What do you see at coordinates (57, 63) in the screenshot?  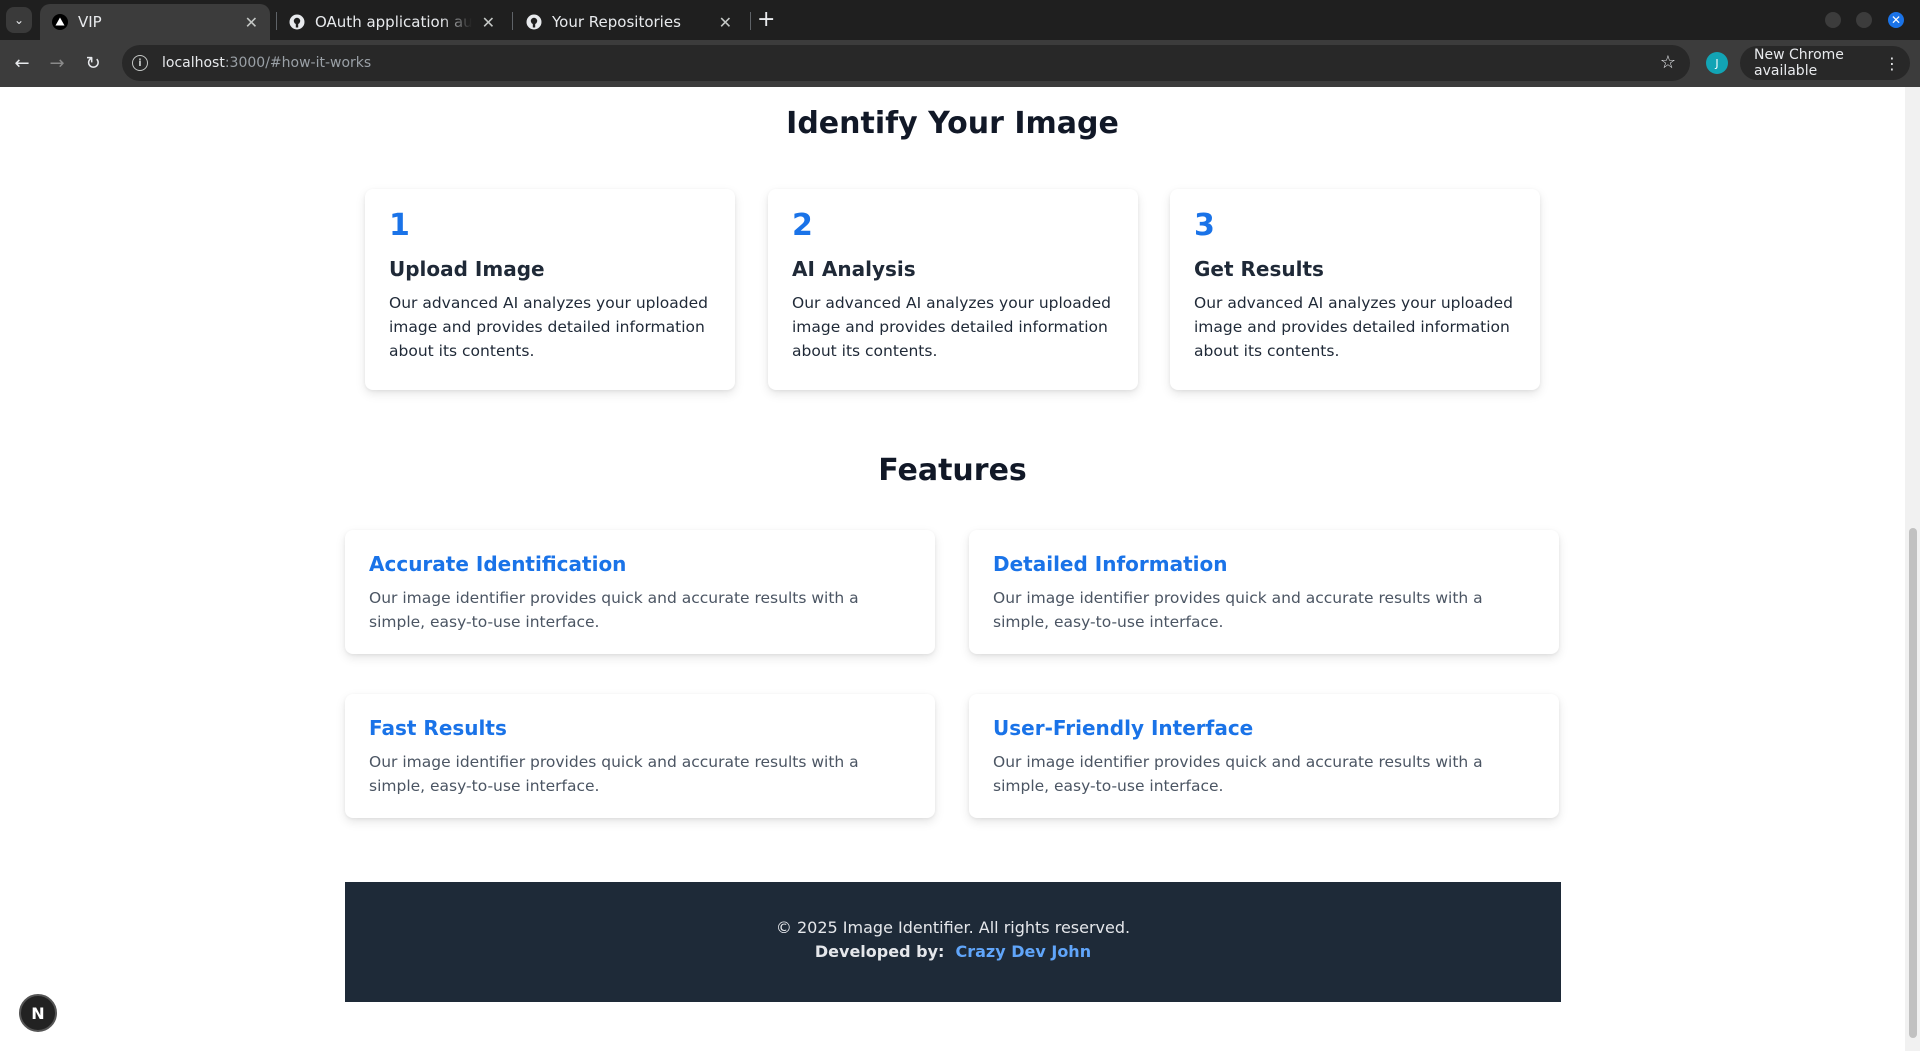 I see `forward-arrow-icon: →` at bounding box center [57, 63].